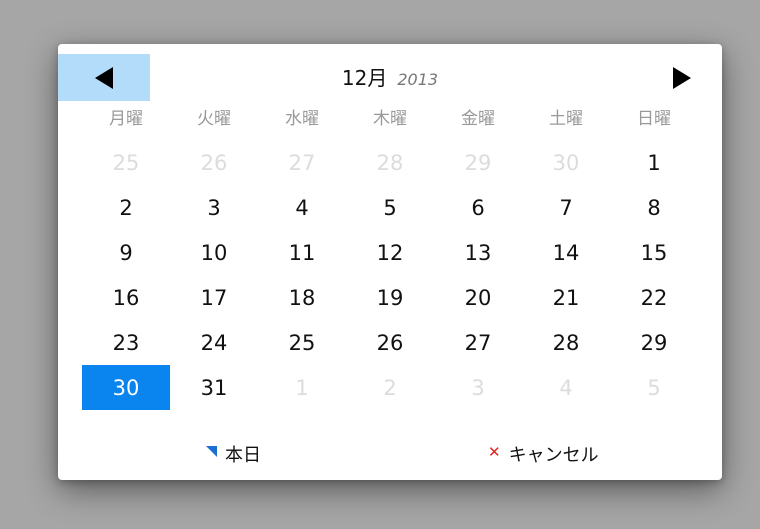  I want to click on day-cell: 18, so click(302, 297).